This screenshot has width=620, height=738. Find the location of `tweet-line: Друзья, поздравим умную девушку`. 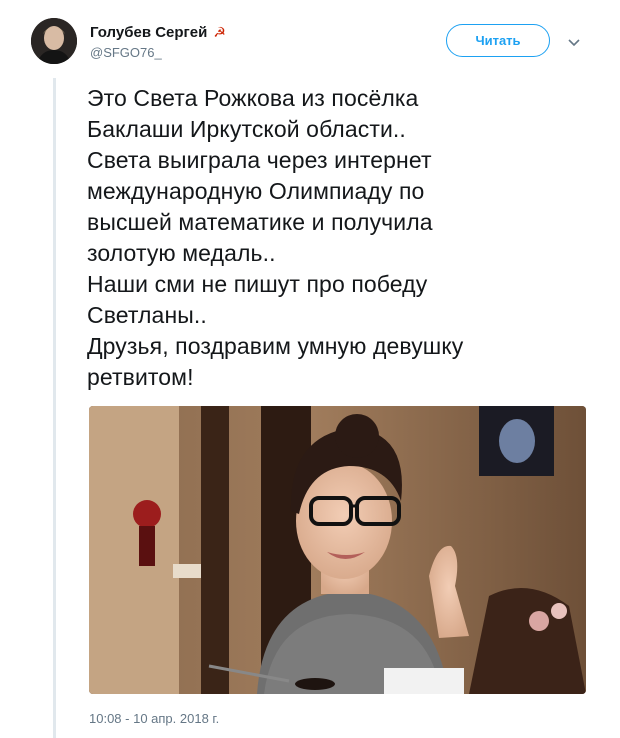

tweet-line: Друзья, поздравим умную девушку is located at coordinates (275, 346).